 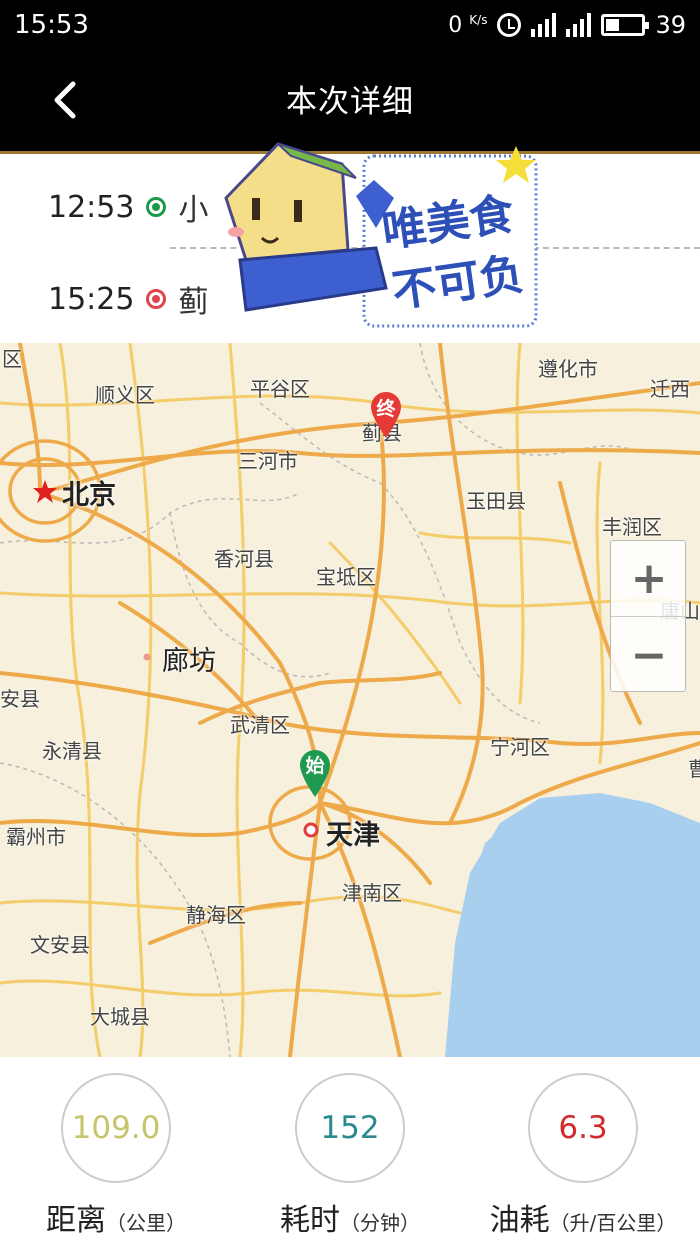 What do you see at coordinates (91, 299) in the screenshot?
I see `end-time: 15:25` at bounding box center [91, 299].